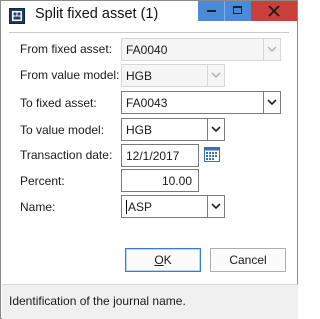 The height and width of the screenshot is (319, 320). What do you see at coordinates (173, 75) in the screenshot?
I see `from-value-model-field: HGB` at bounding box center [173, 75].